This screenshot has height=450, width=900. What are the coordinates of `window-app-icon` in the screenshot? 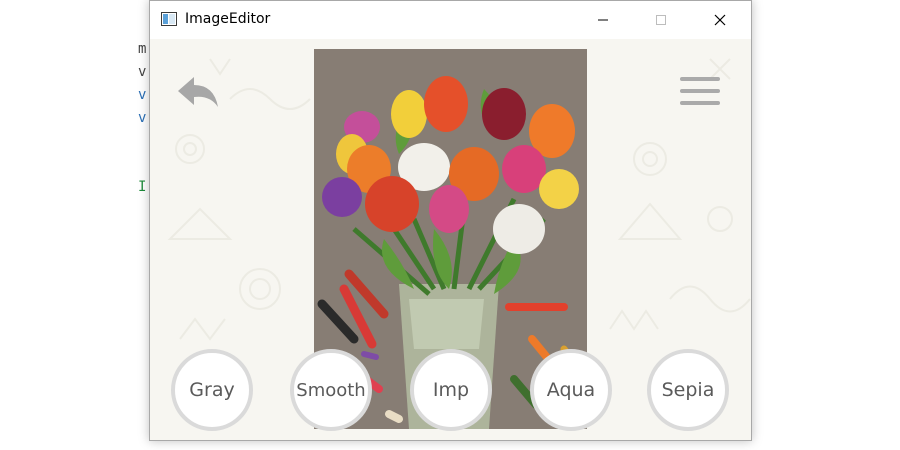 It's located at (169, 19).